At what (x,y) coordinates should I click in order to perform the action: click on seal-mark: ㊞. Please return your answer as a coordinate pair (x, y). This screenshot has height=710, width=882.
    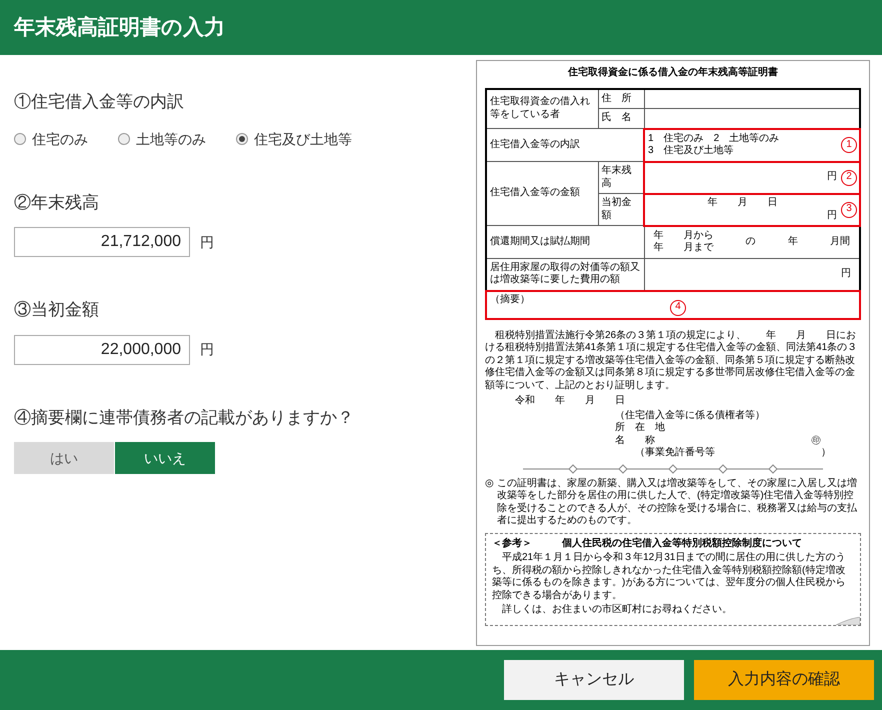
    Looking at the image, I should click on (816, 440).